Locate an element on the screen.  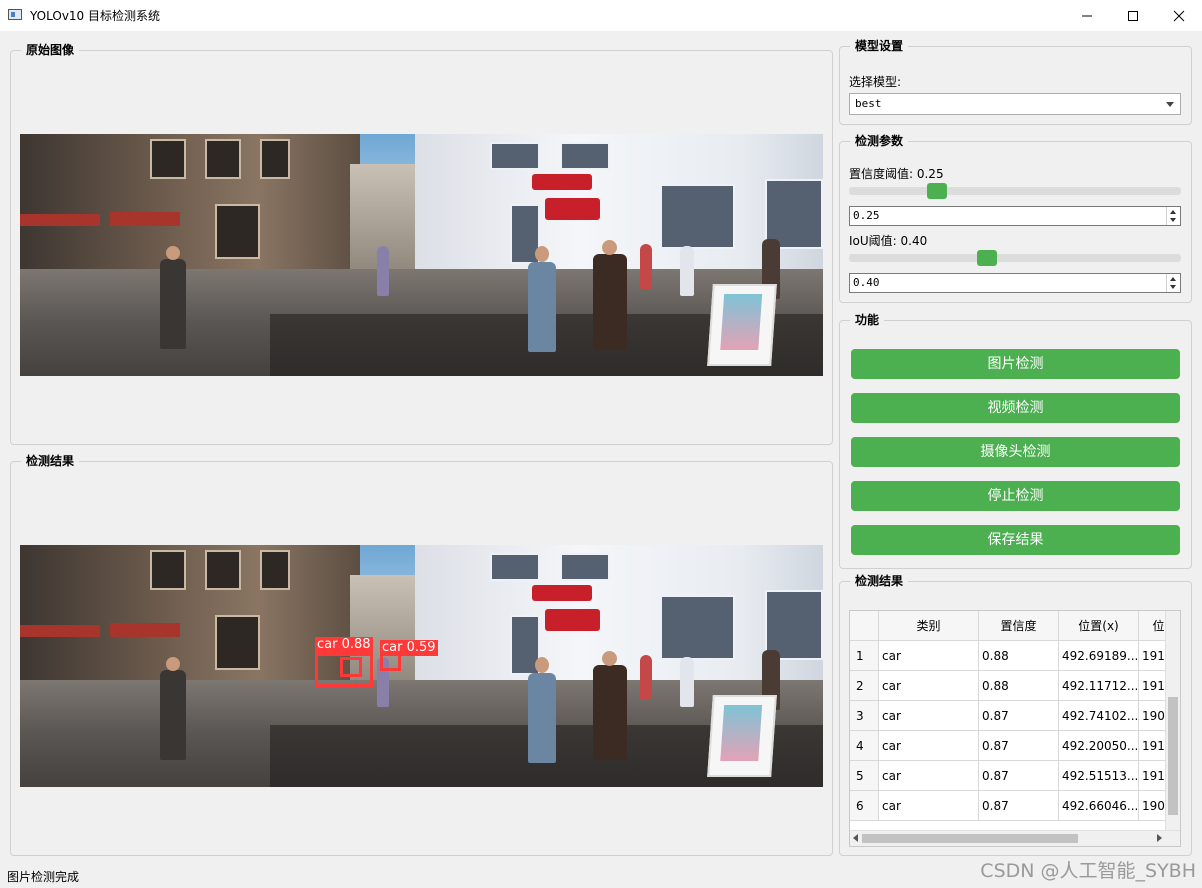
table-horizontal-scrollbar is located at coordinates (1015, 838).